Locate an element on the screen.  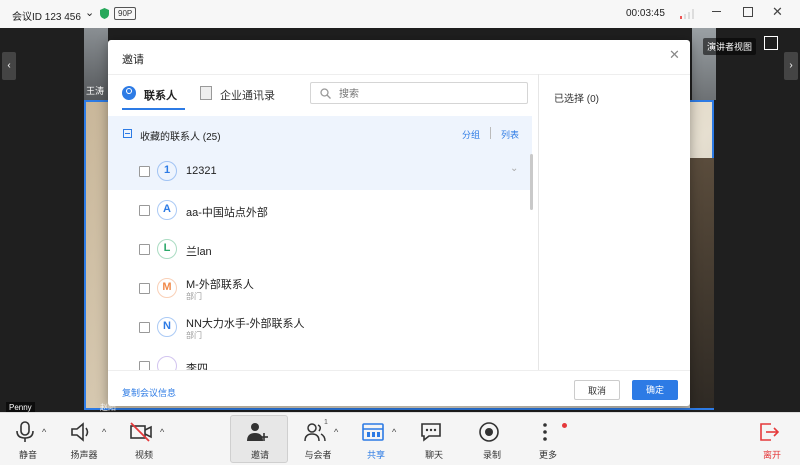
signal-icon is located at coordinates (687, 14).